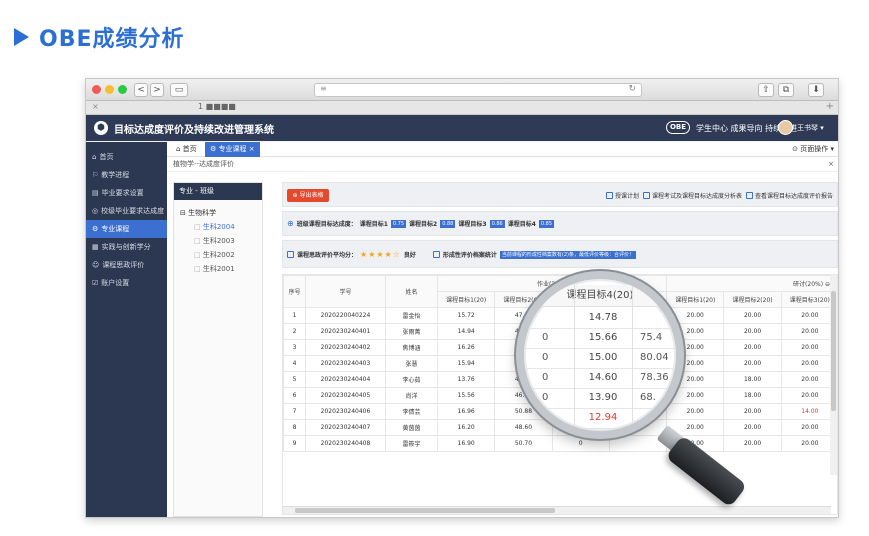  I want to click on cell-name: 李心茹, so click(411, 379).